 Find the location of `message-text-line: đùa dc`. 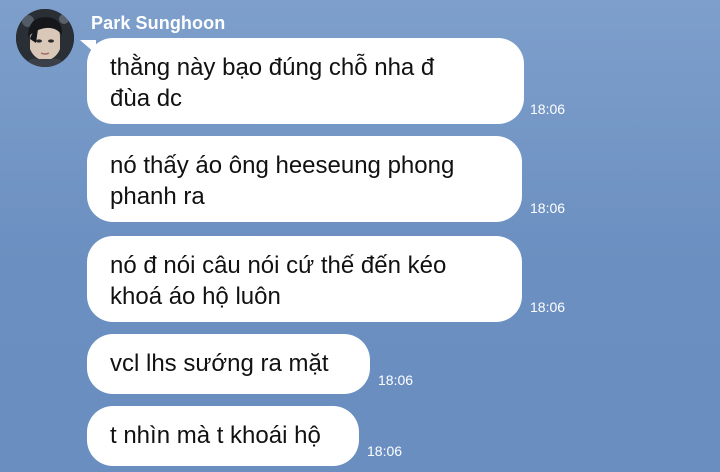

message-text-line: đùa dc is located at coordinates (146, 98).